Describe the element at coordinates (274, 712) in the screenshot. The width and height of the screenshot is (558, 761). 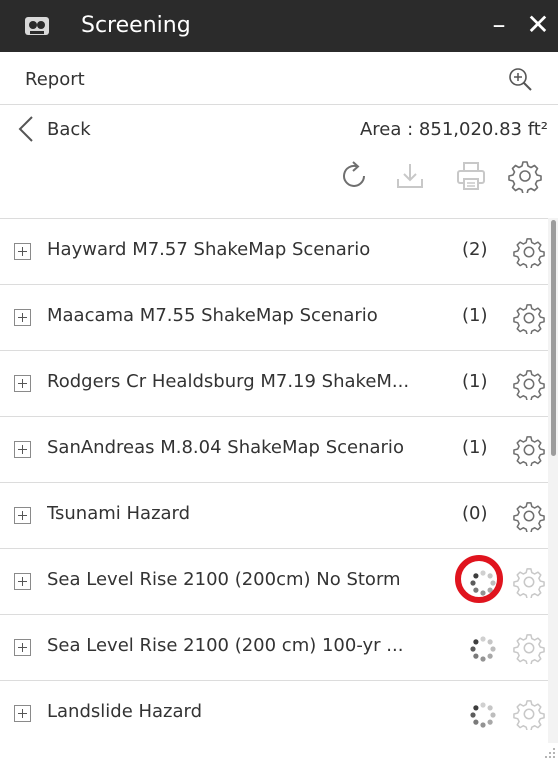
I see `hazard-row: Landslide Hazard` at that location.